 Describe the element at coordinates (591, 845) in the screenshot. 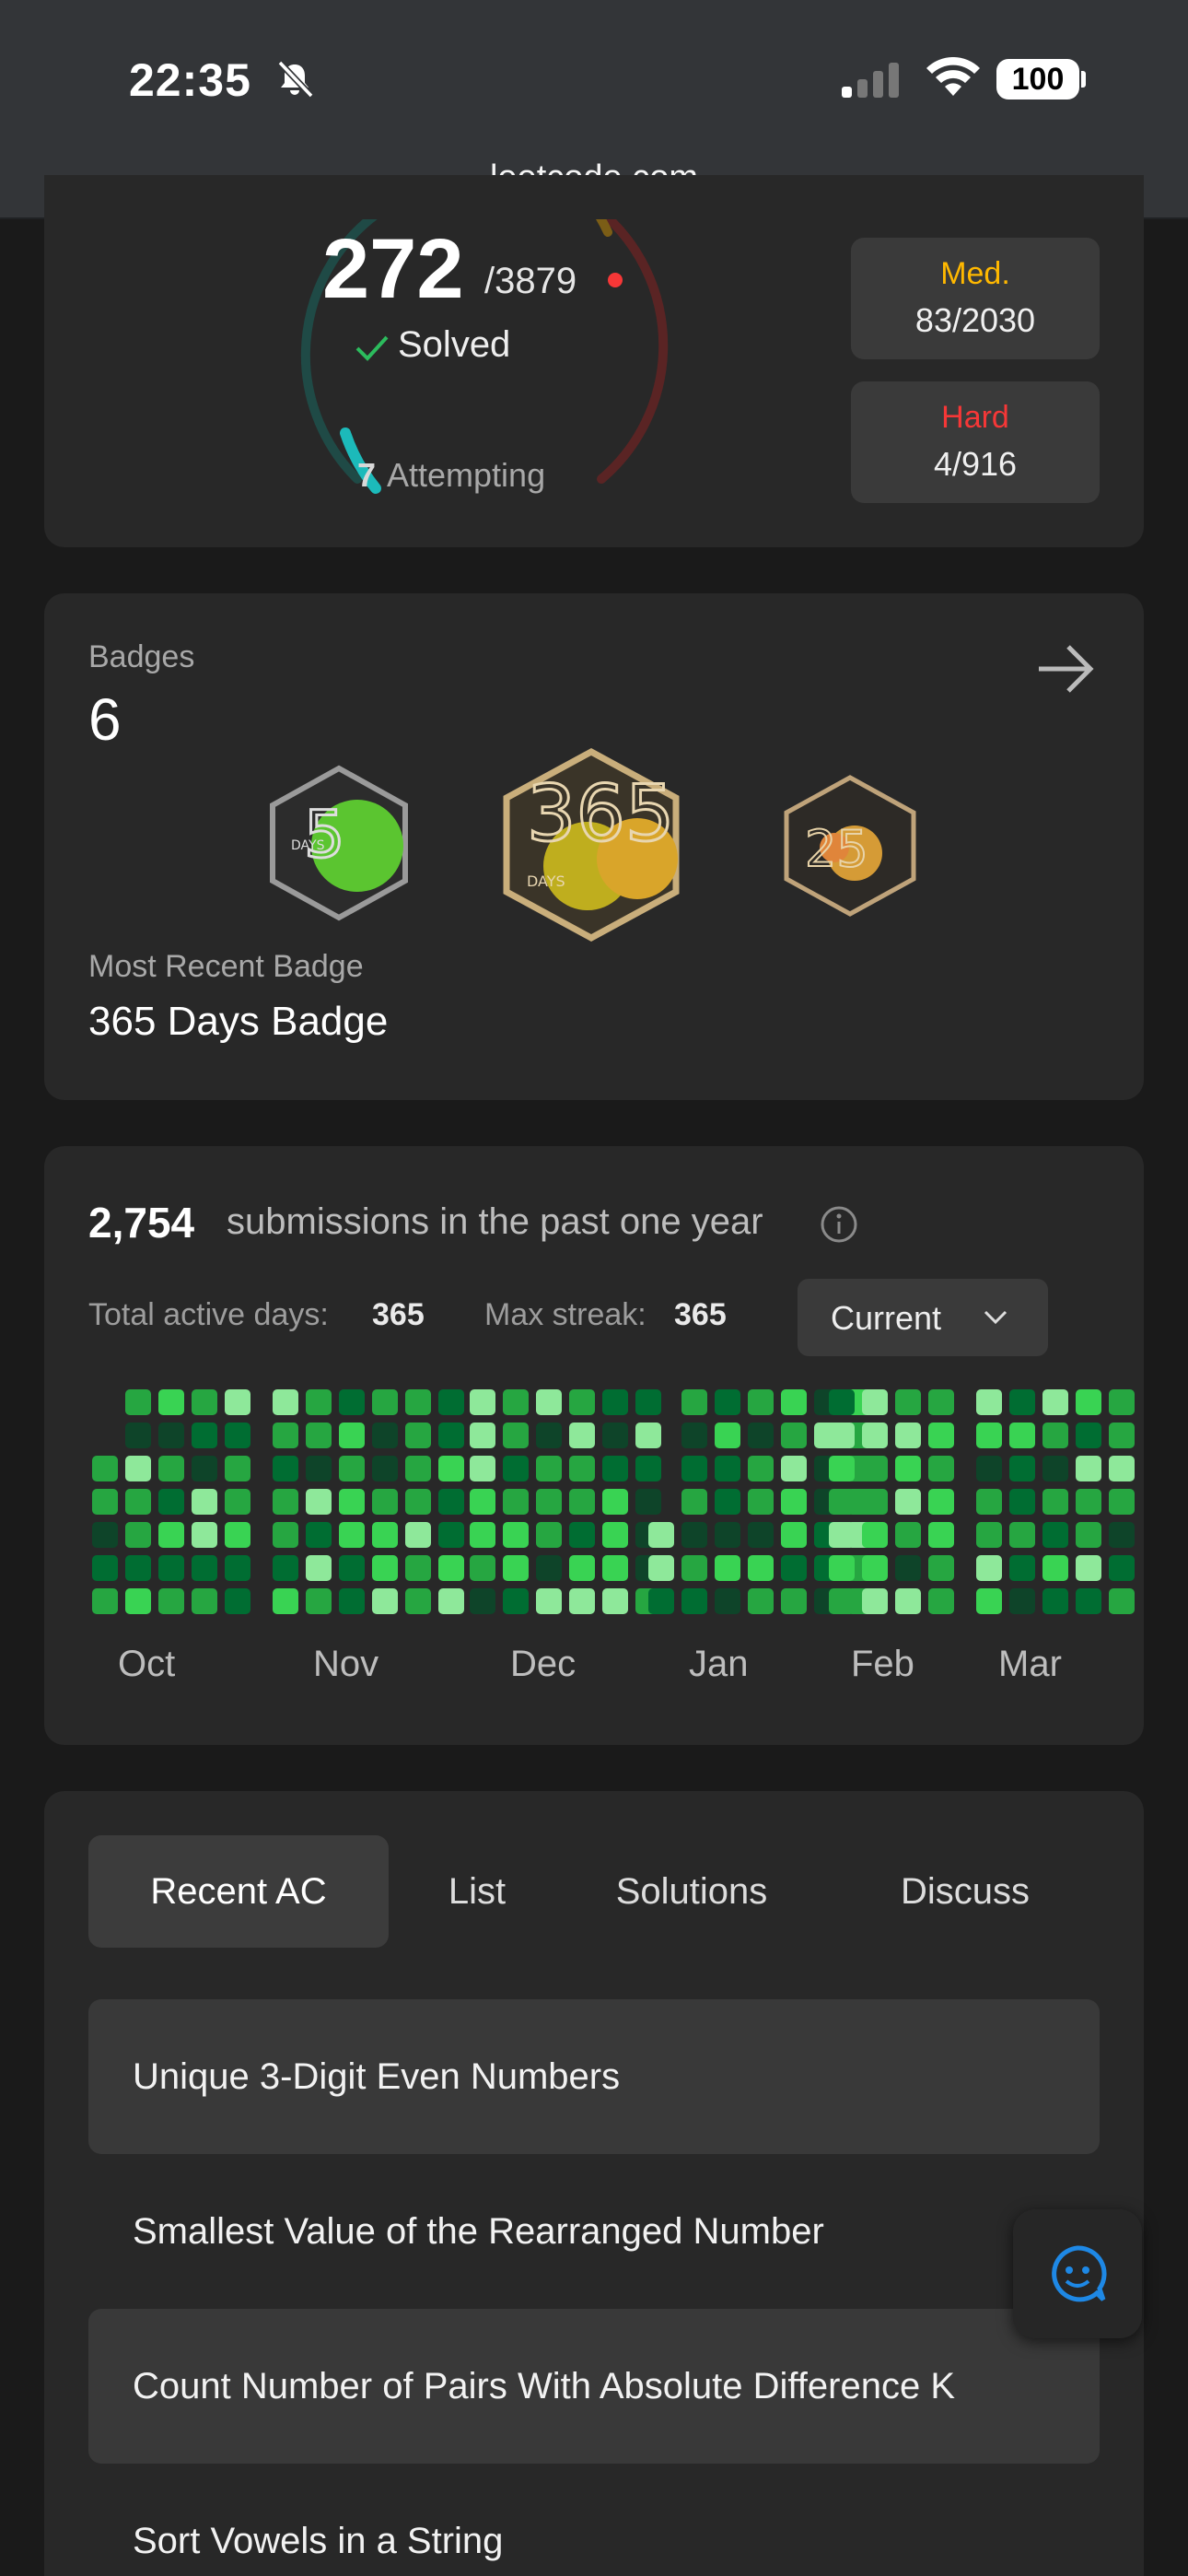

I see `badge-365-days-icon: 365 DAYS` at that location.